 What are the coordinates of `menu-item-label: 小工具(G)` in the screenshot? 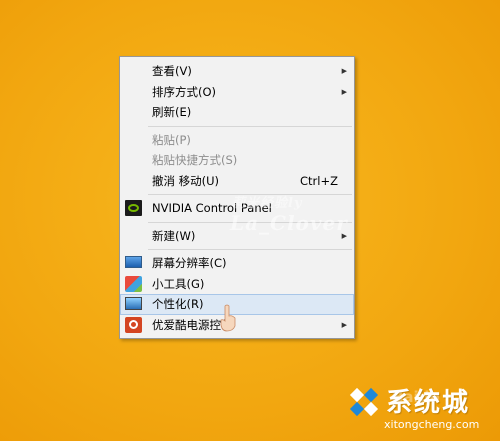 It's located at (178, 283).